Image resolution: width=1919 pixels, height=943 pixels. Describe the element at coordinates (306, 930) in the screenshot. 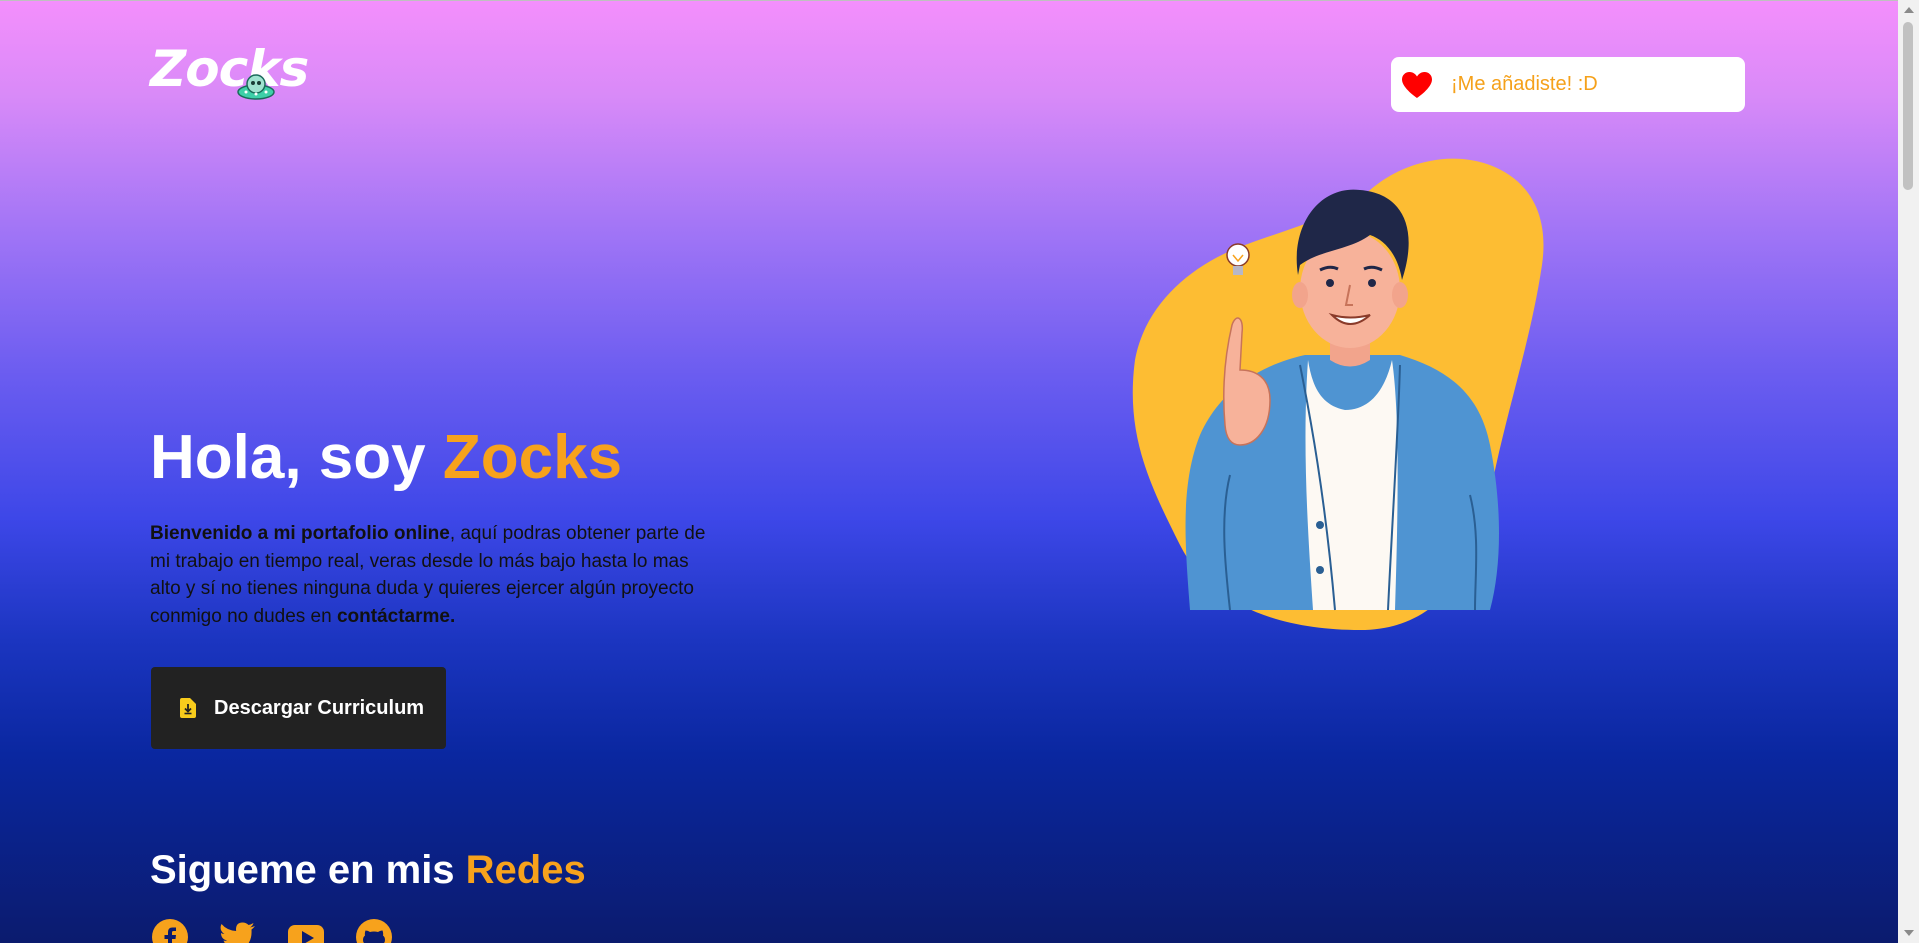

I see `youtube-icon` at that location.